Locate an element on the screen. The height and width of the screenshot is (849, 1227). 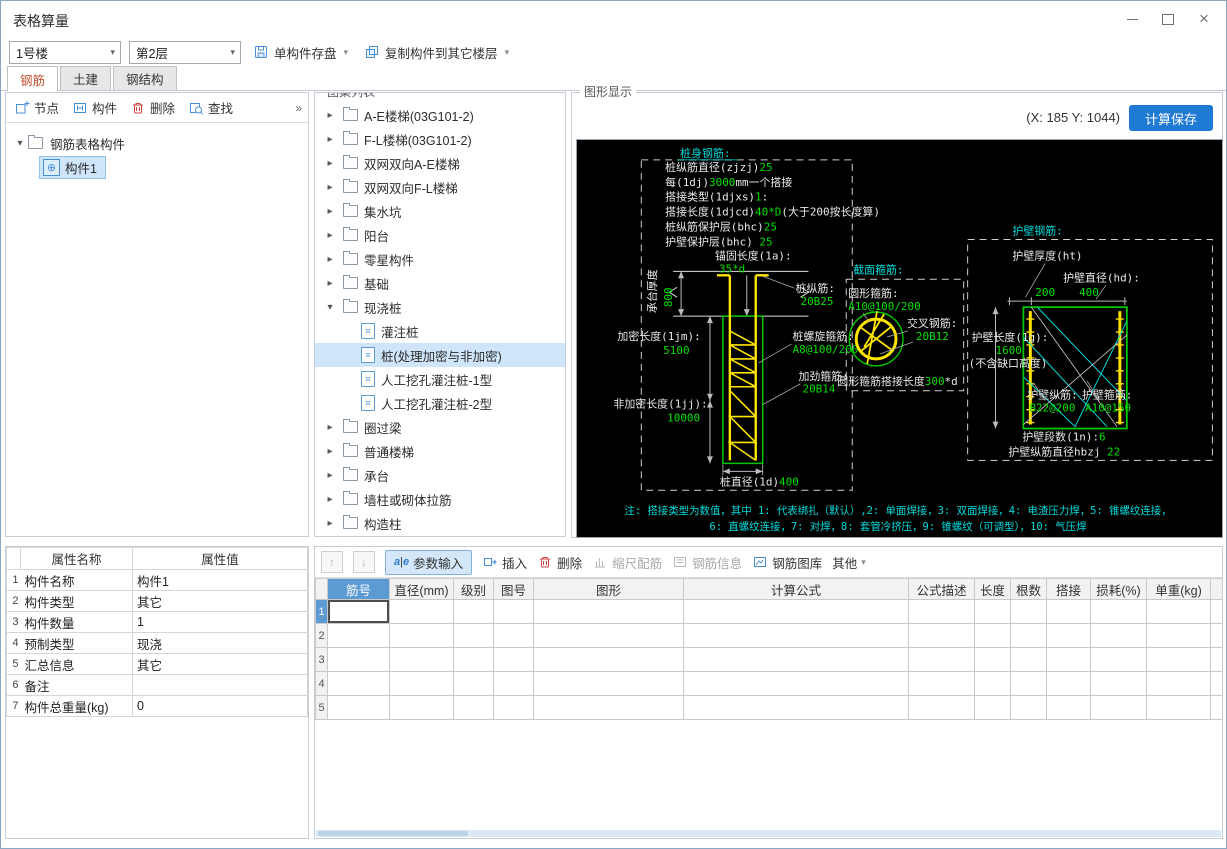
toolbar-overflow-button: » is located at coordinates (298, 108).